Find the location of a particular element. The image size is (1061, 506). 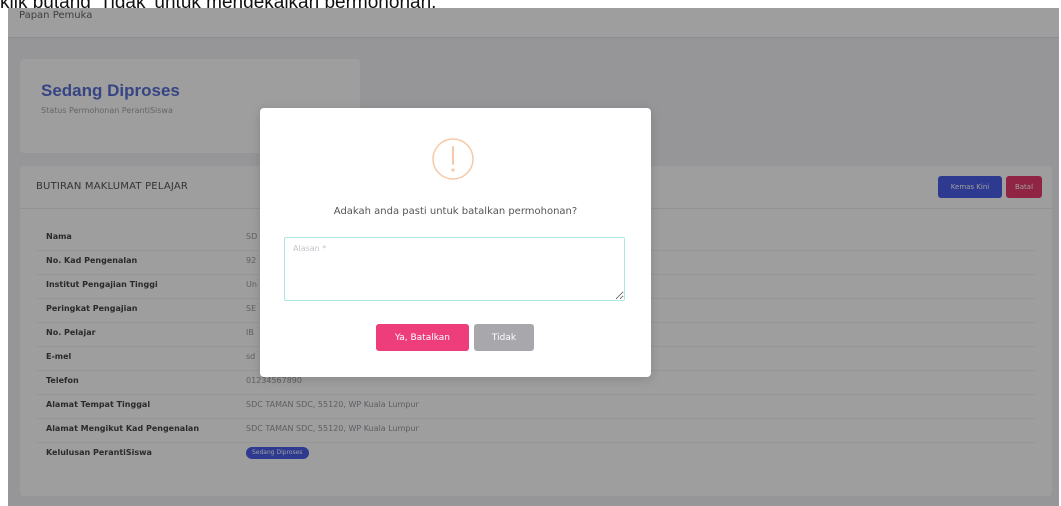

reason-field-wrapper is located at coordinates (454, 269).